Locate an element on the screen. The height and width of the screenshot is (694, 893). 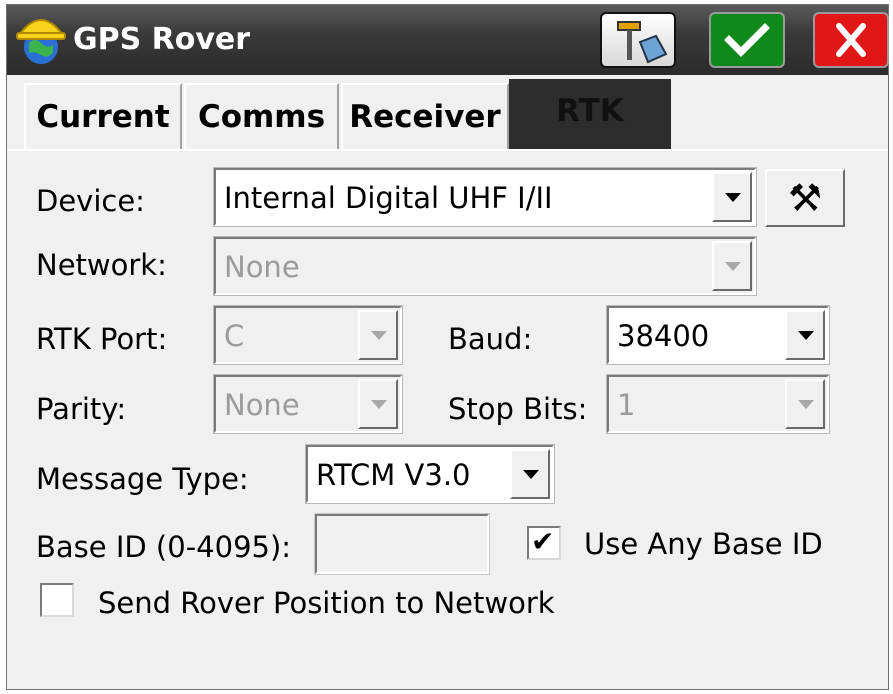
window-title: GPS Rover is located at coordinates (162, 39).